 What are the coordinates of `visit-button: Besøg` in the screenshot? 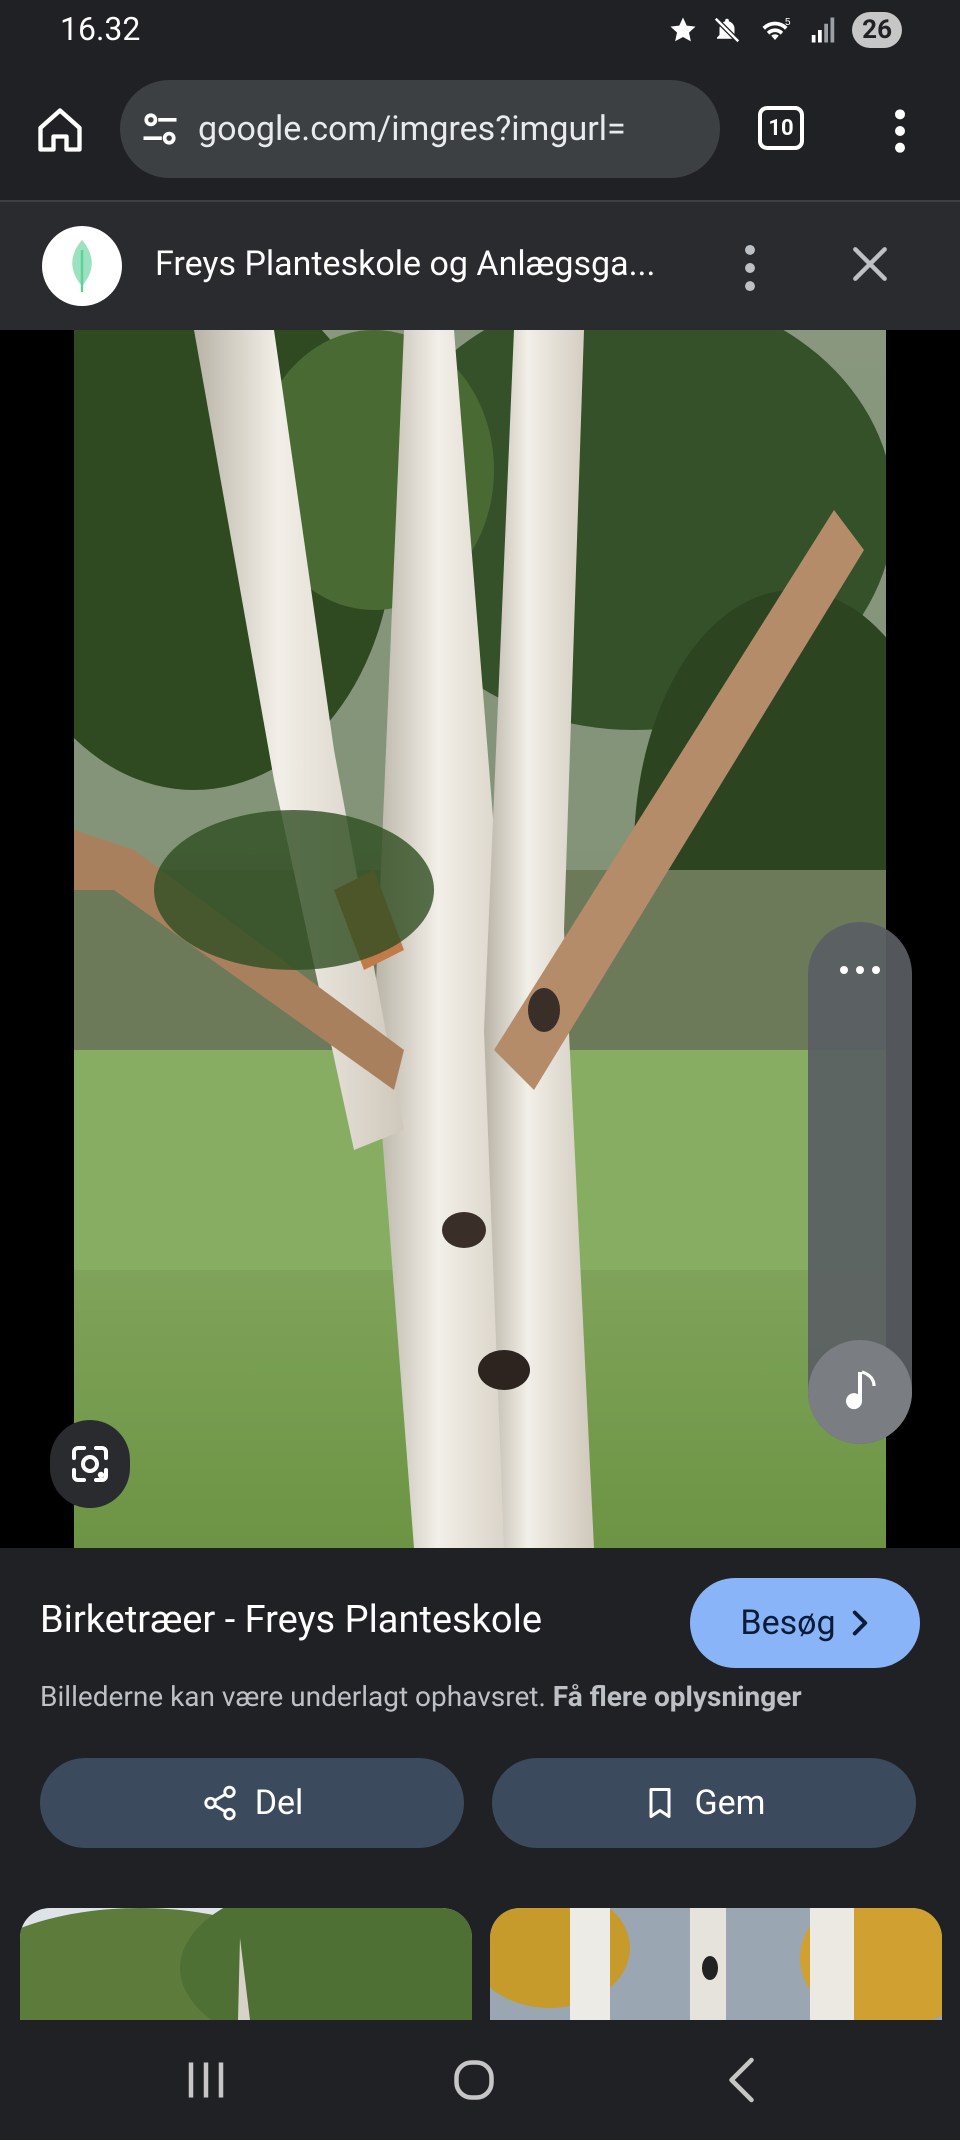 It's located at (805, 1623).